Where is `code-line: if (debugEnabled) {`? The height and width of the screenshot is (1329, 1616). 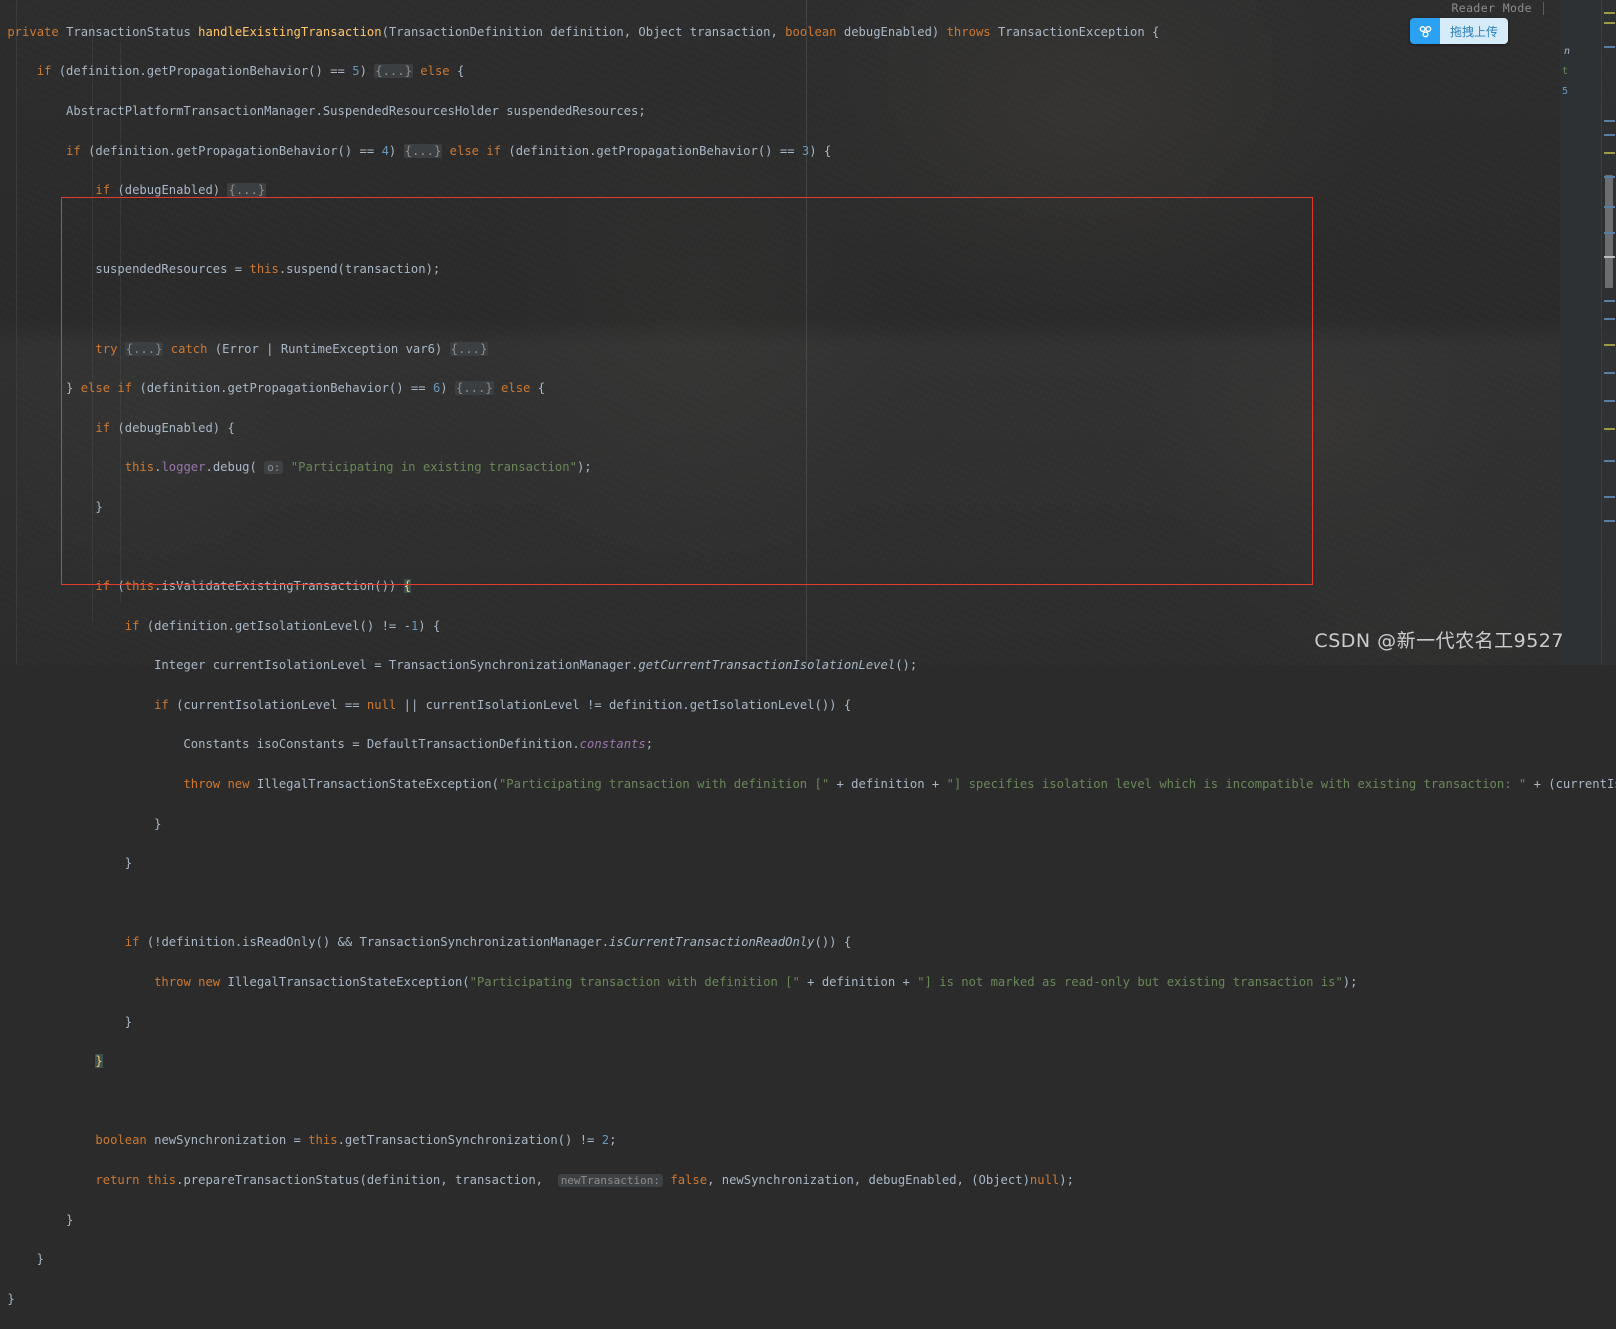 code-line: if (debugEnabled) { is located at coordinates (165, 427).